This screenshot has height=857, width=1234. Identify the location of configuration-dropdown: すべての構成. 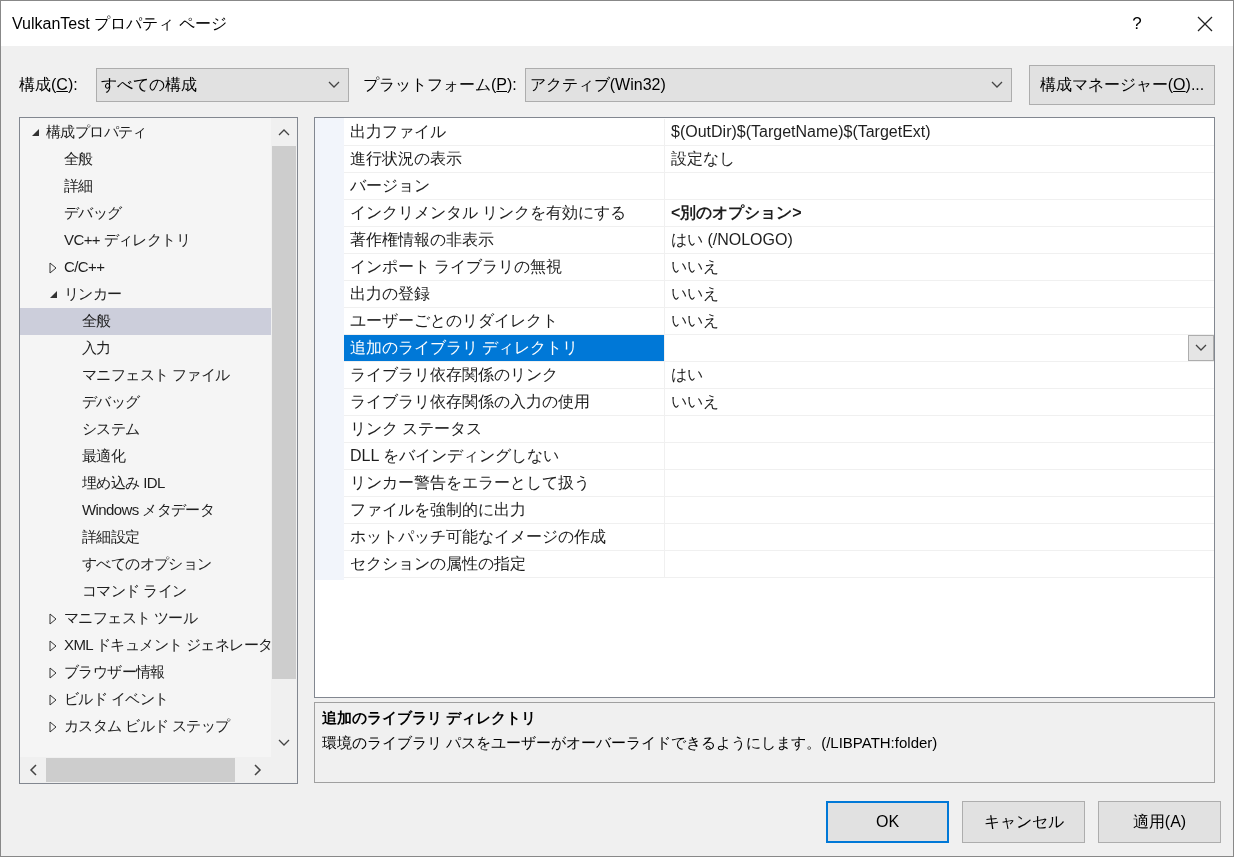
(222, 85).